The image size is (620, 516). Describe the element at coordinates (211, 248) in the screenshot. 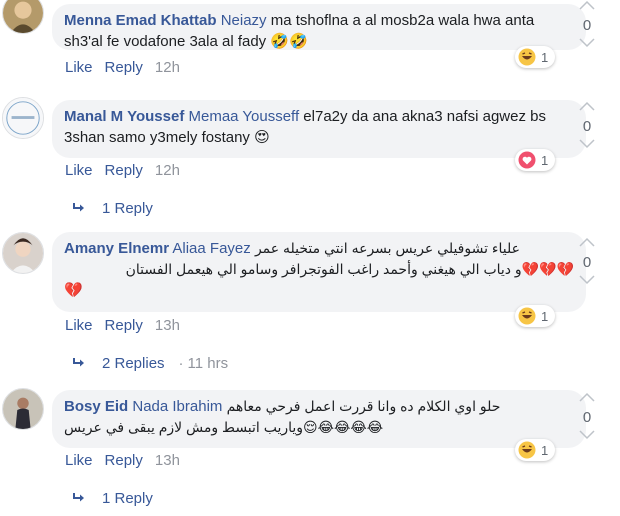

I see `comment-mention: Aliaa Fayez` at that location.